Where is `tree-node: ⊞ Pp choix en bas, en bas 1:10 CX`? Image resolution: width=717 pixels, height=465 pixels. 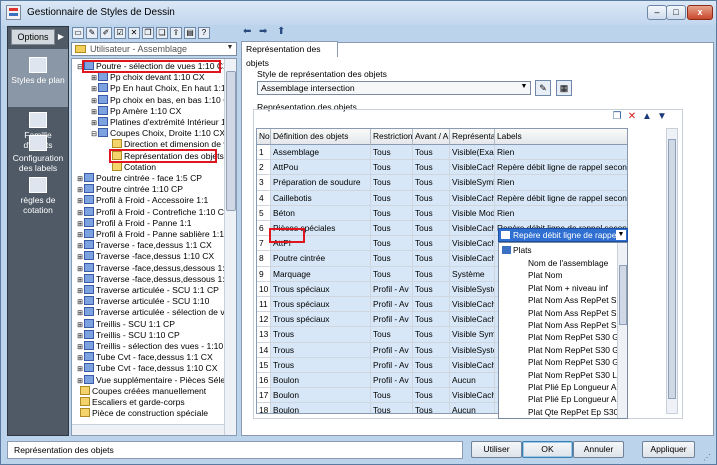
tree-node: ⊞ Pp choix en bas, en bas 1:10 CX is located at coordinates (162, 100).